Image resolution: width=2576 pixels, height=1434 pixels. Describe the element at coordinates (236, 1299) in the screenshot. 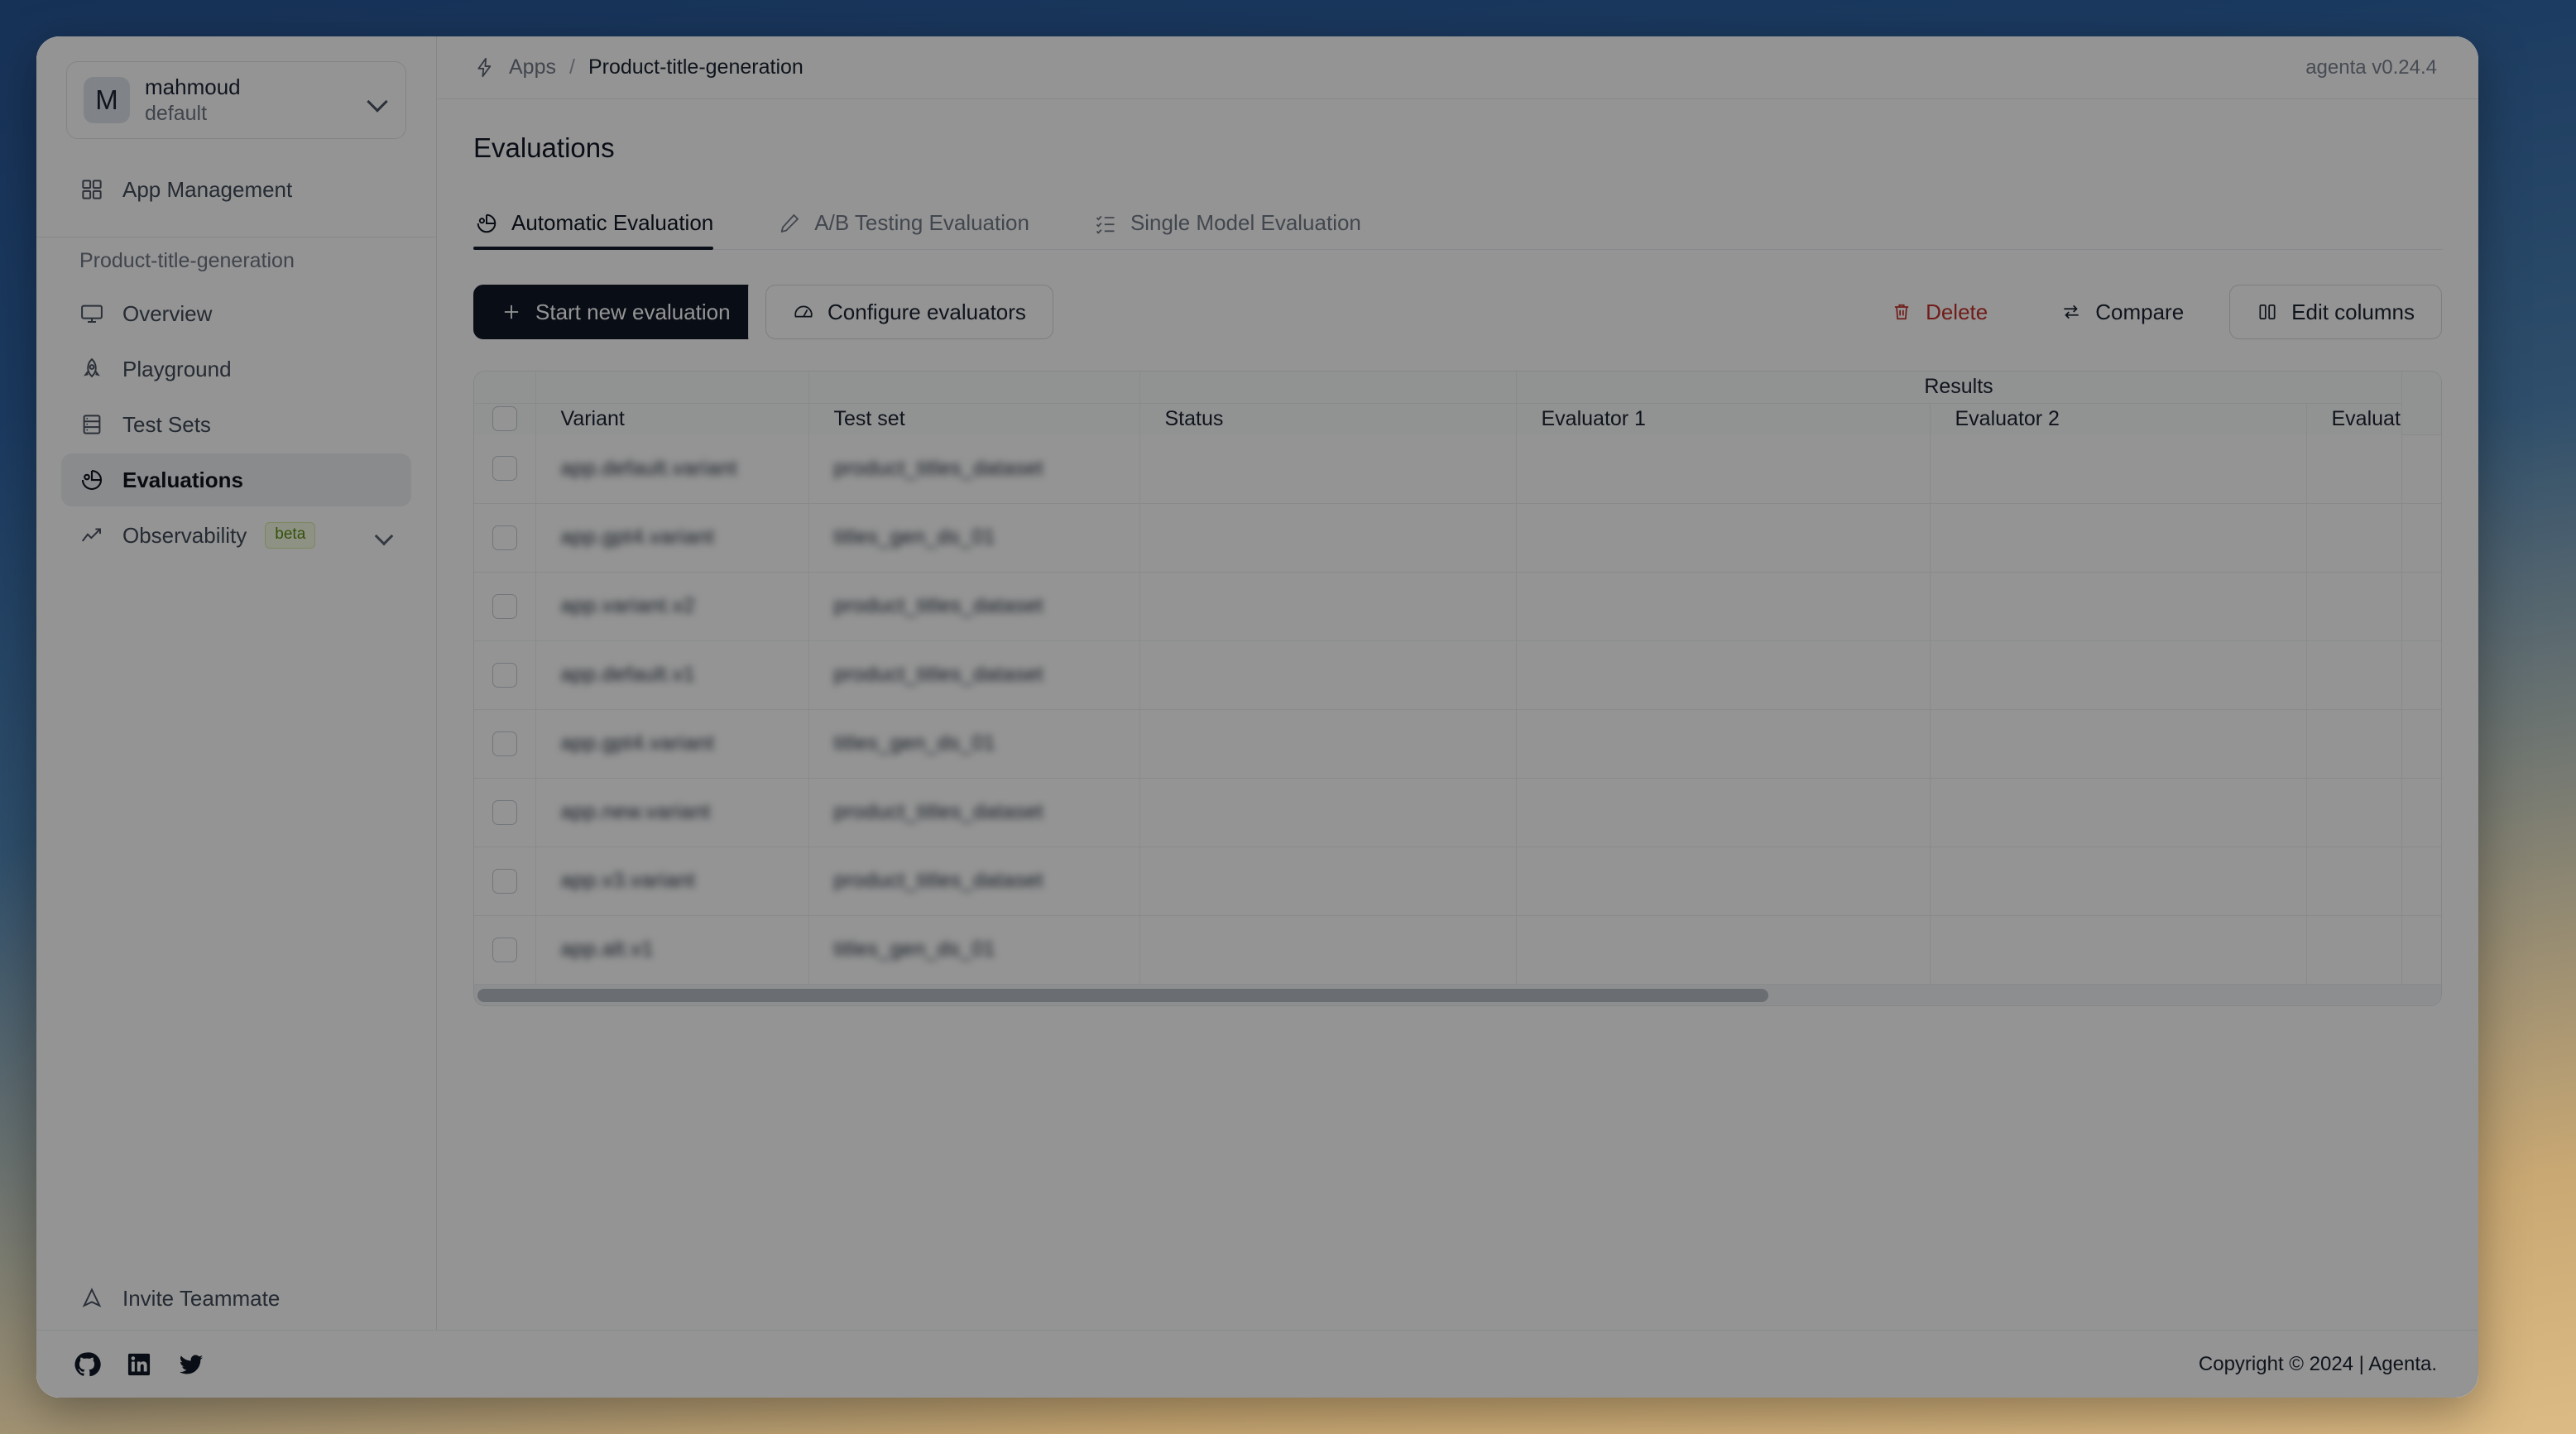

I see `sidebar-item-invite-teammate: Invite Teammate` at that location.